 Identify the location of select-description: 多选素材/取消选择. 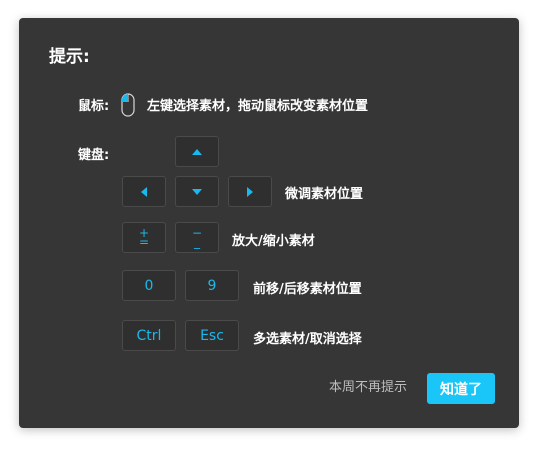
(307, 339).